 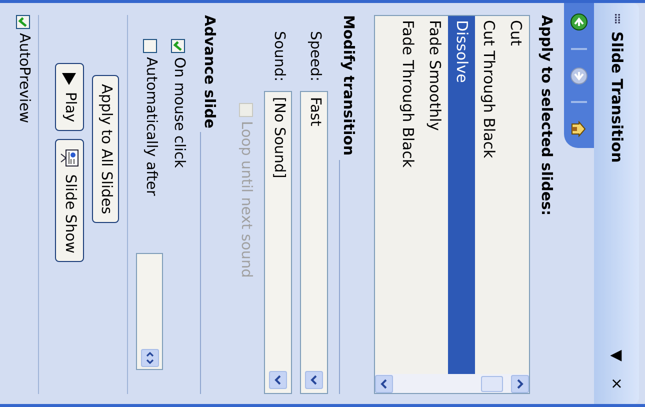 I want to click on pane-menu-button: ▼, so click(x=616, y=356).